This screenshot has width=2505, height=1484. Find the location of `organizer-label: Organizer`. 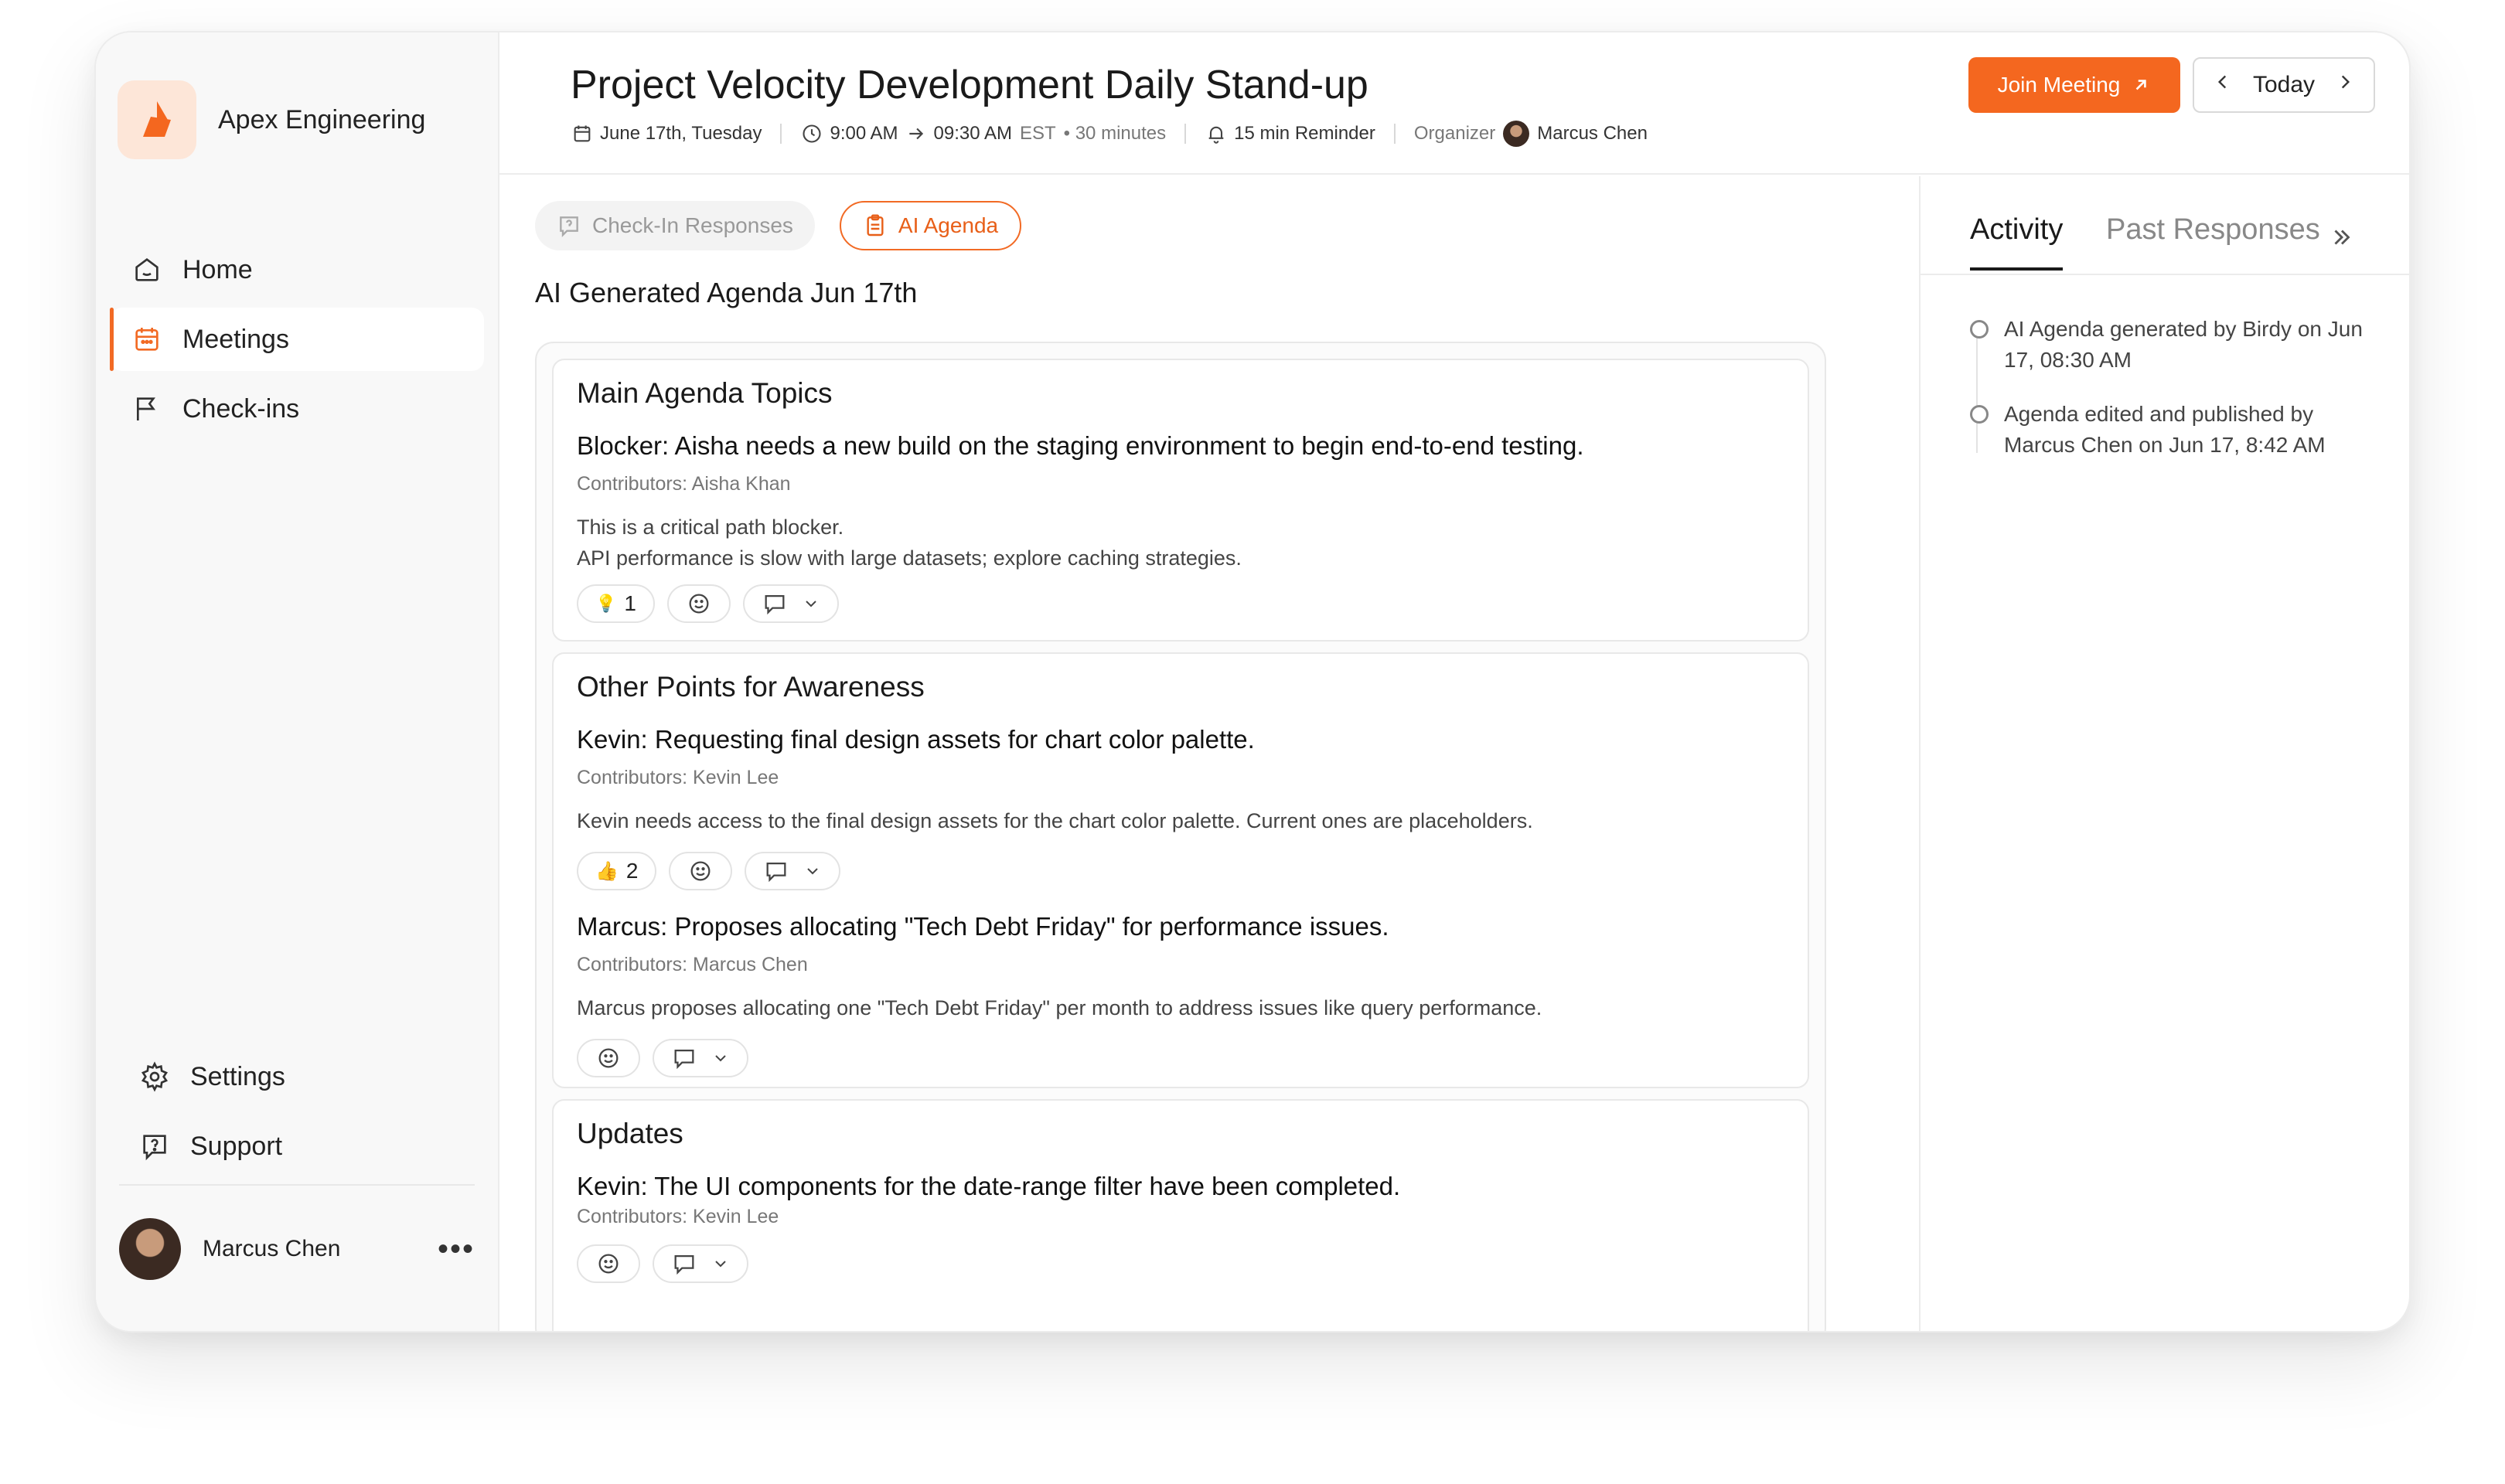

organizer-label: Organizer is located at coordinates (1454, 133).